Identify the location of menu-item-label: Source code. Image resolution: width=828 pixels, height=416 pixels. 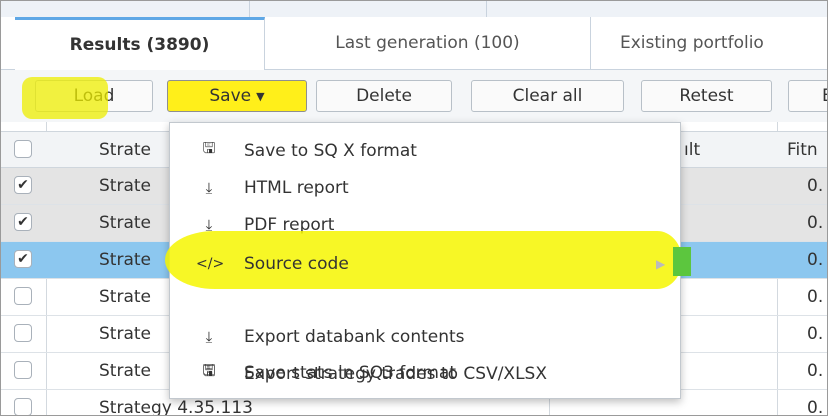
(296, 263).